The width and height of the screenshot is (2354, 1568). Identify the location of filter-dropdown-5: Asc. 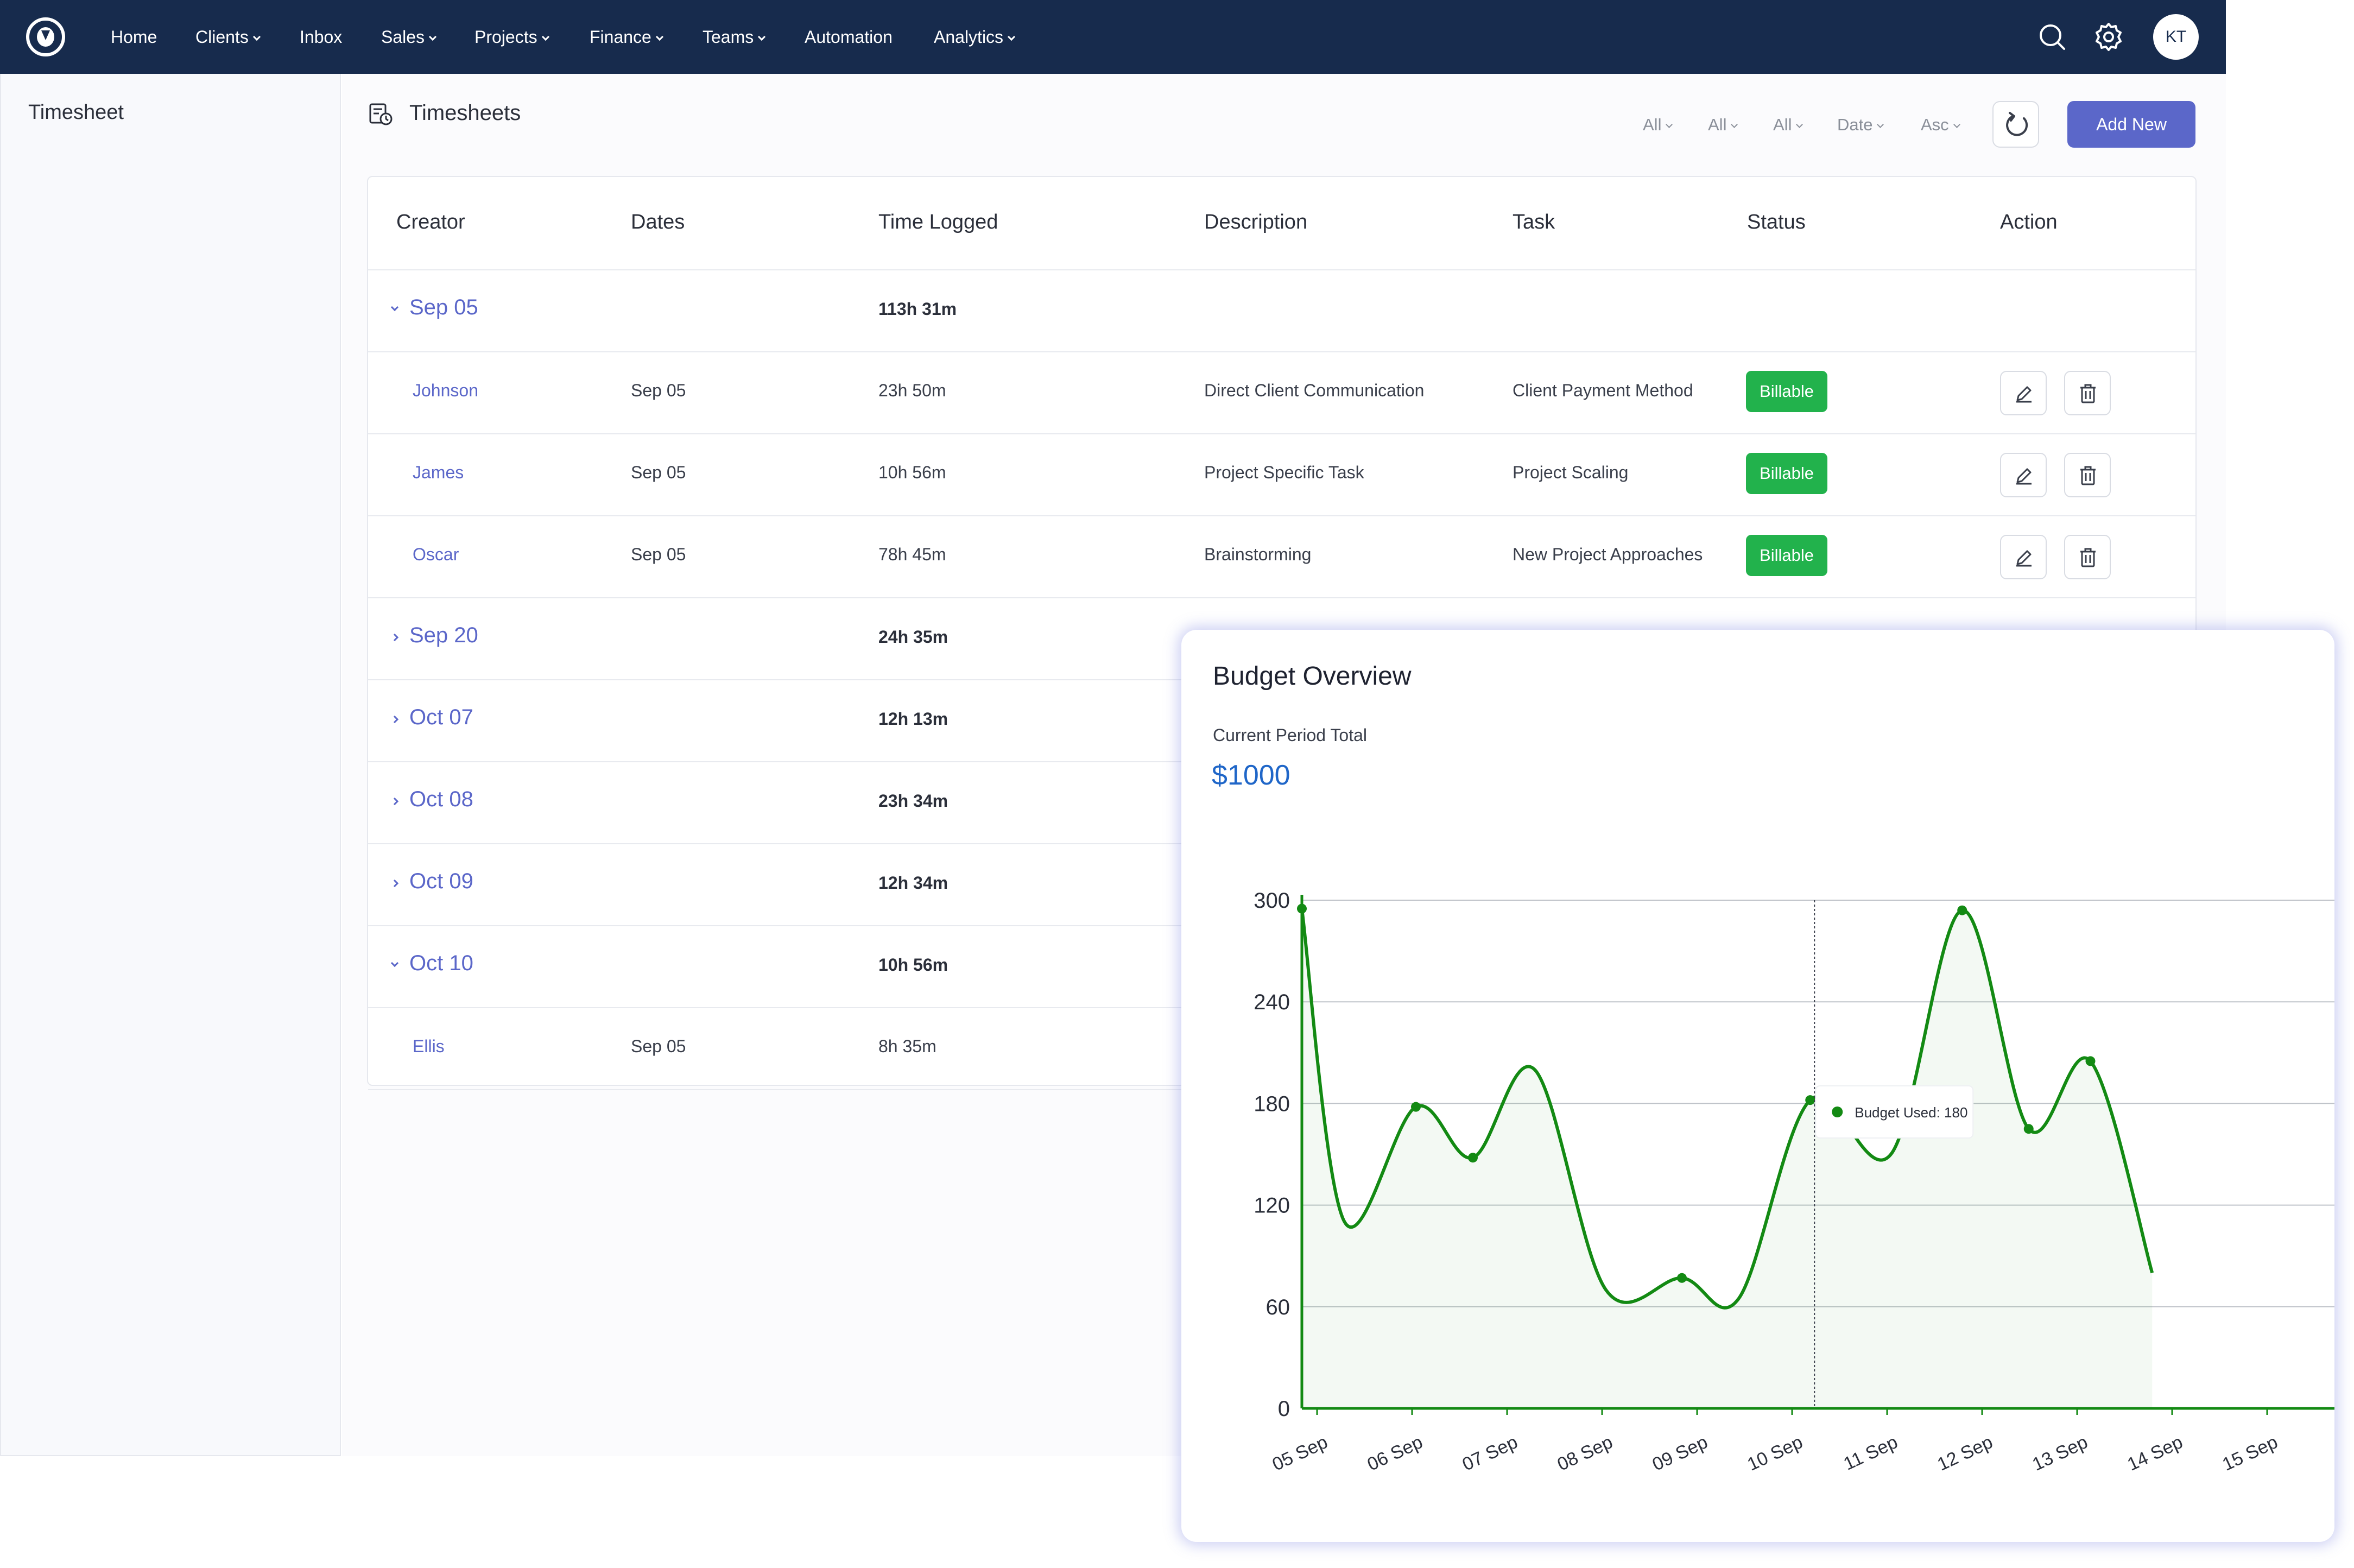
(1940, 125).